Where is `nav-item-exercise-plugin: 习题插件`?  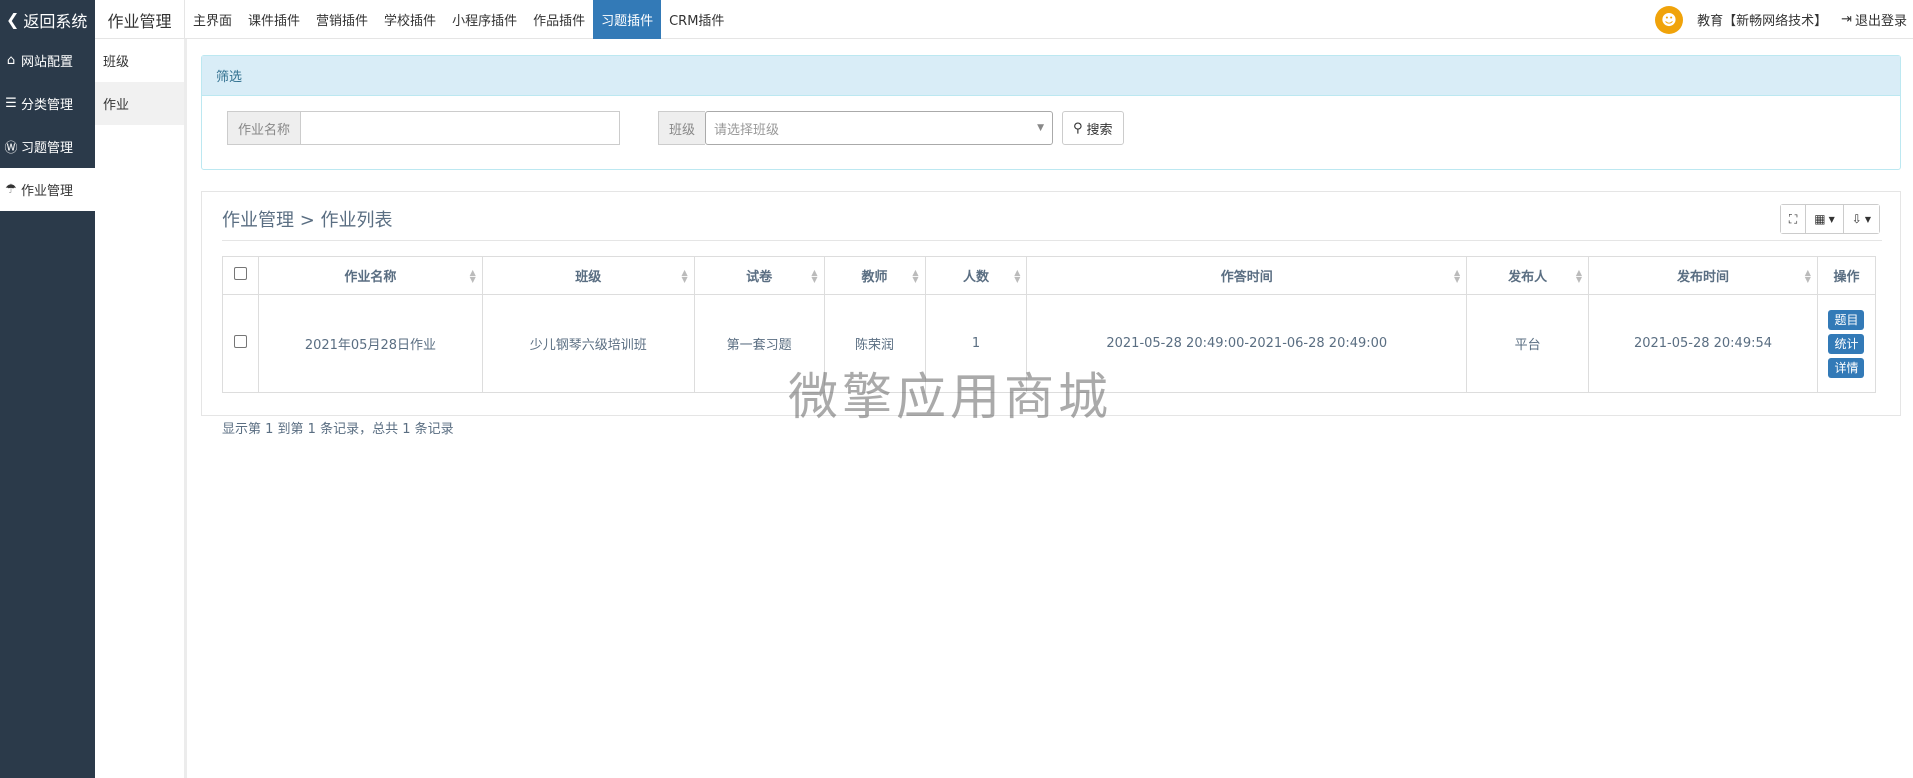
nav-item-exercise-plugin: 习题插件 is located at coordinates (627, 19).